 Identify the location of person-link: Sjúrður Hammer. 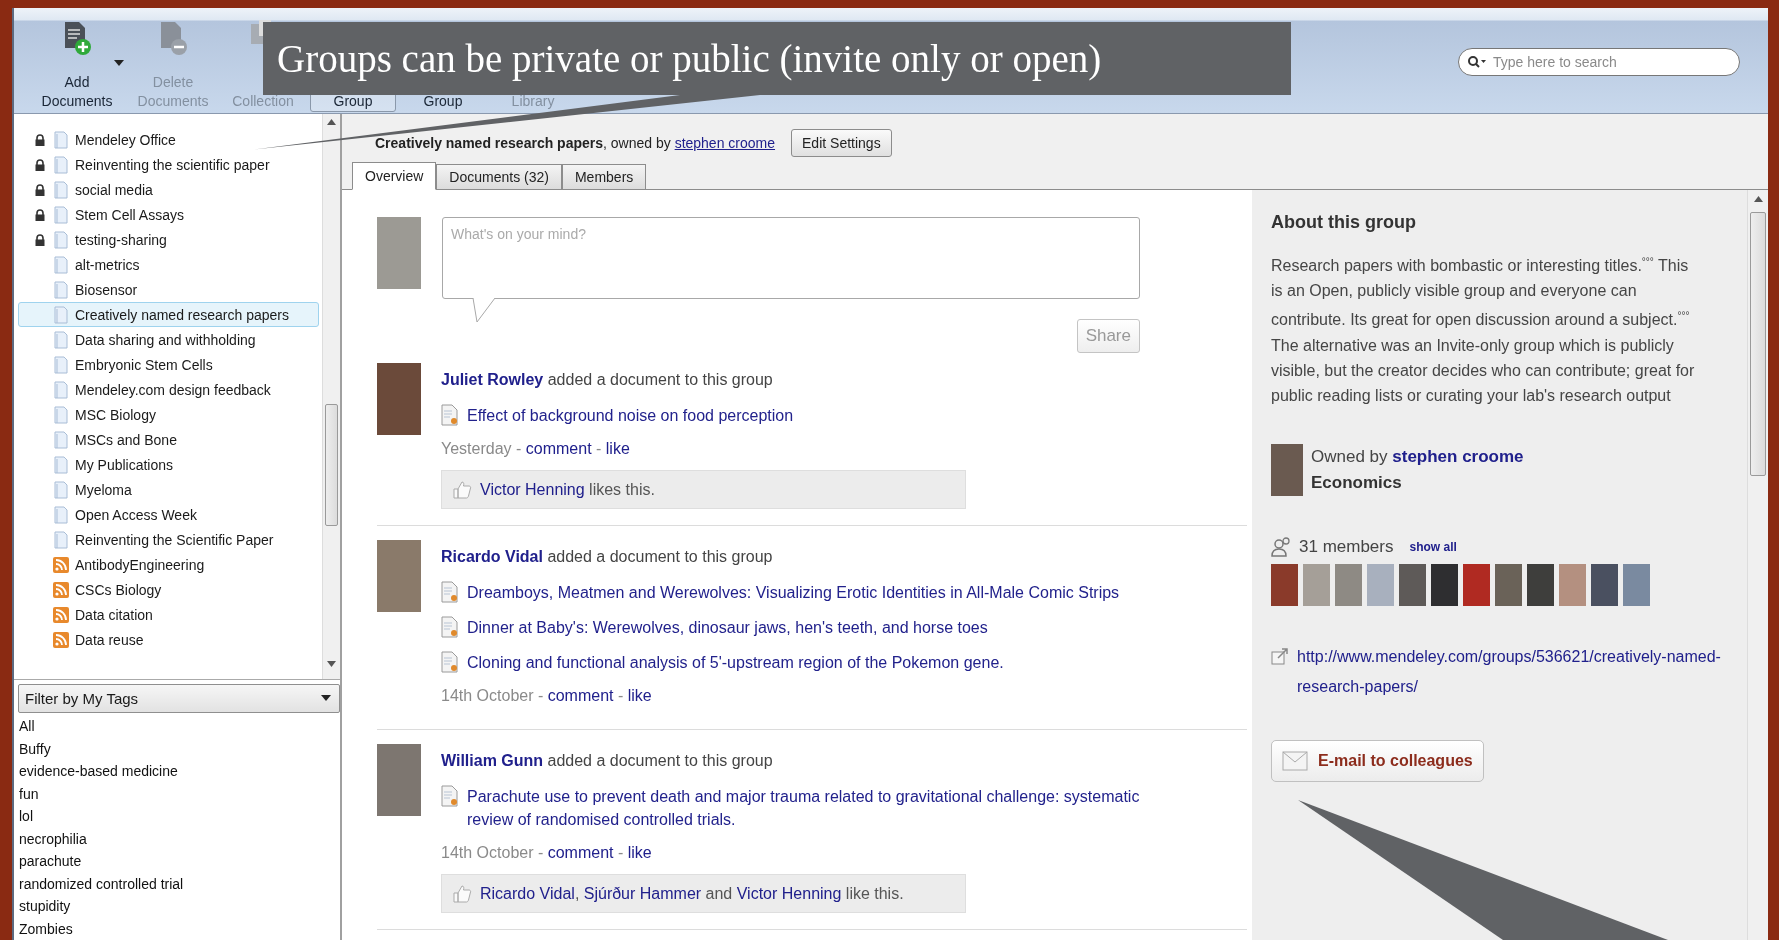
(642, 893).